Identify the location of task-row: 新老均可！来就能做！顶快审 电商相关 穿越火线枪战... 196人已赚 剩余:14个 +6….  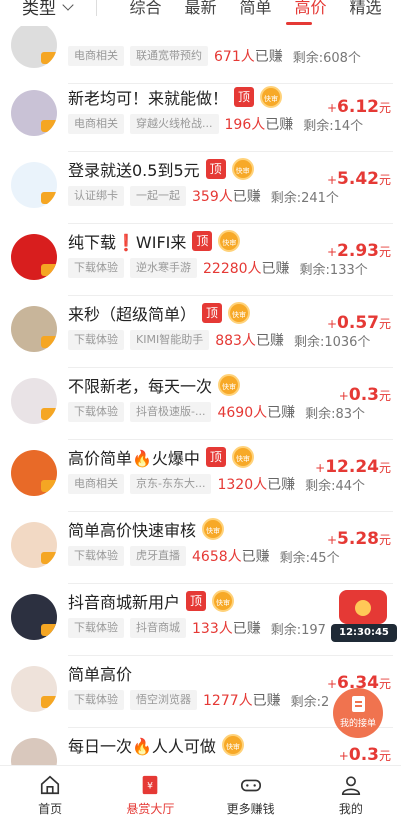
(200, 116).